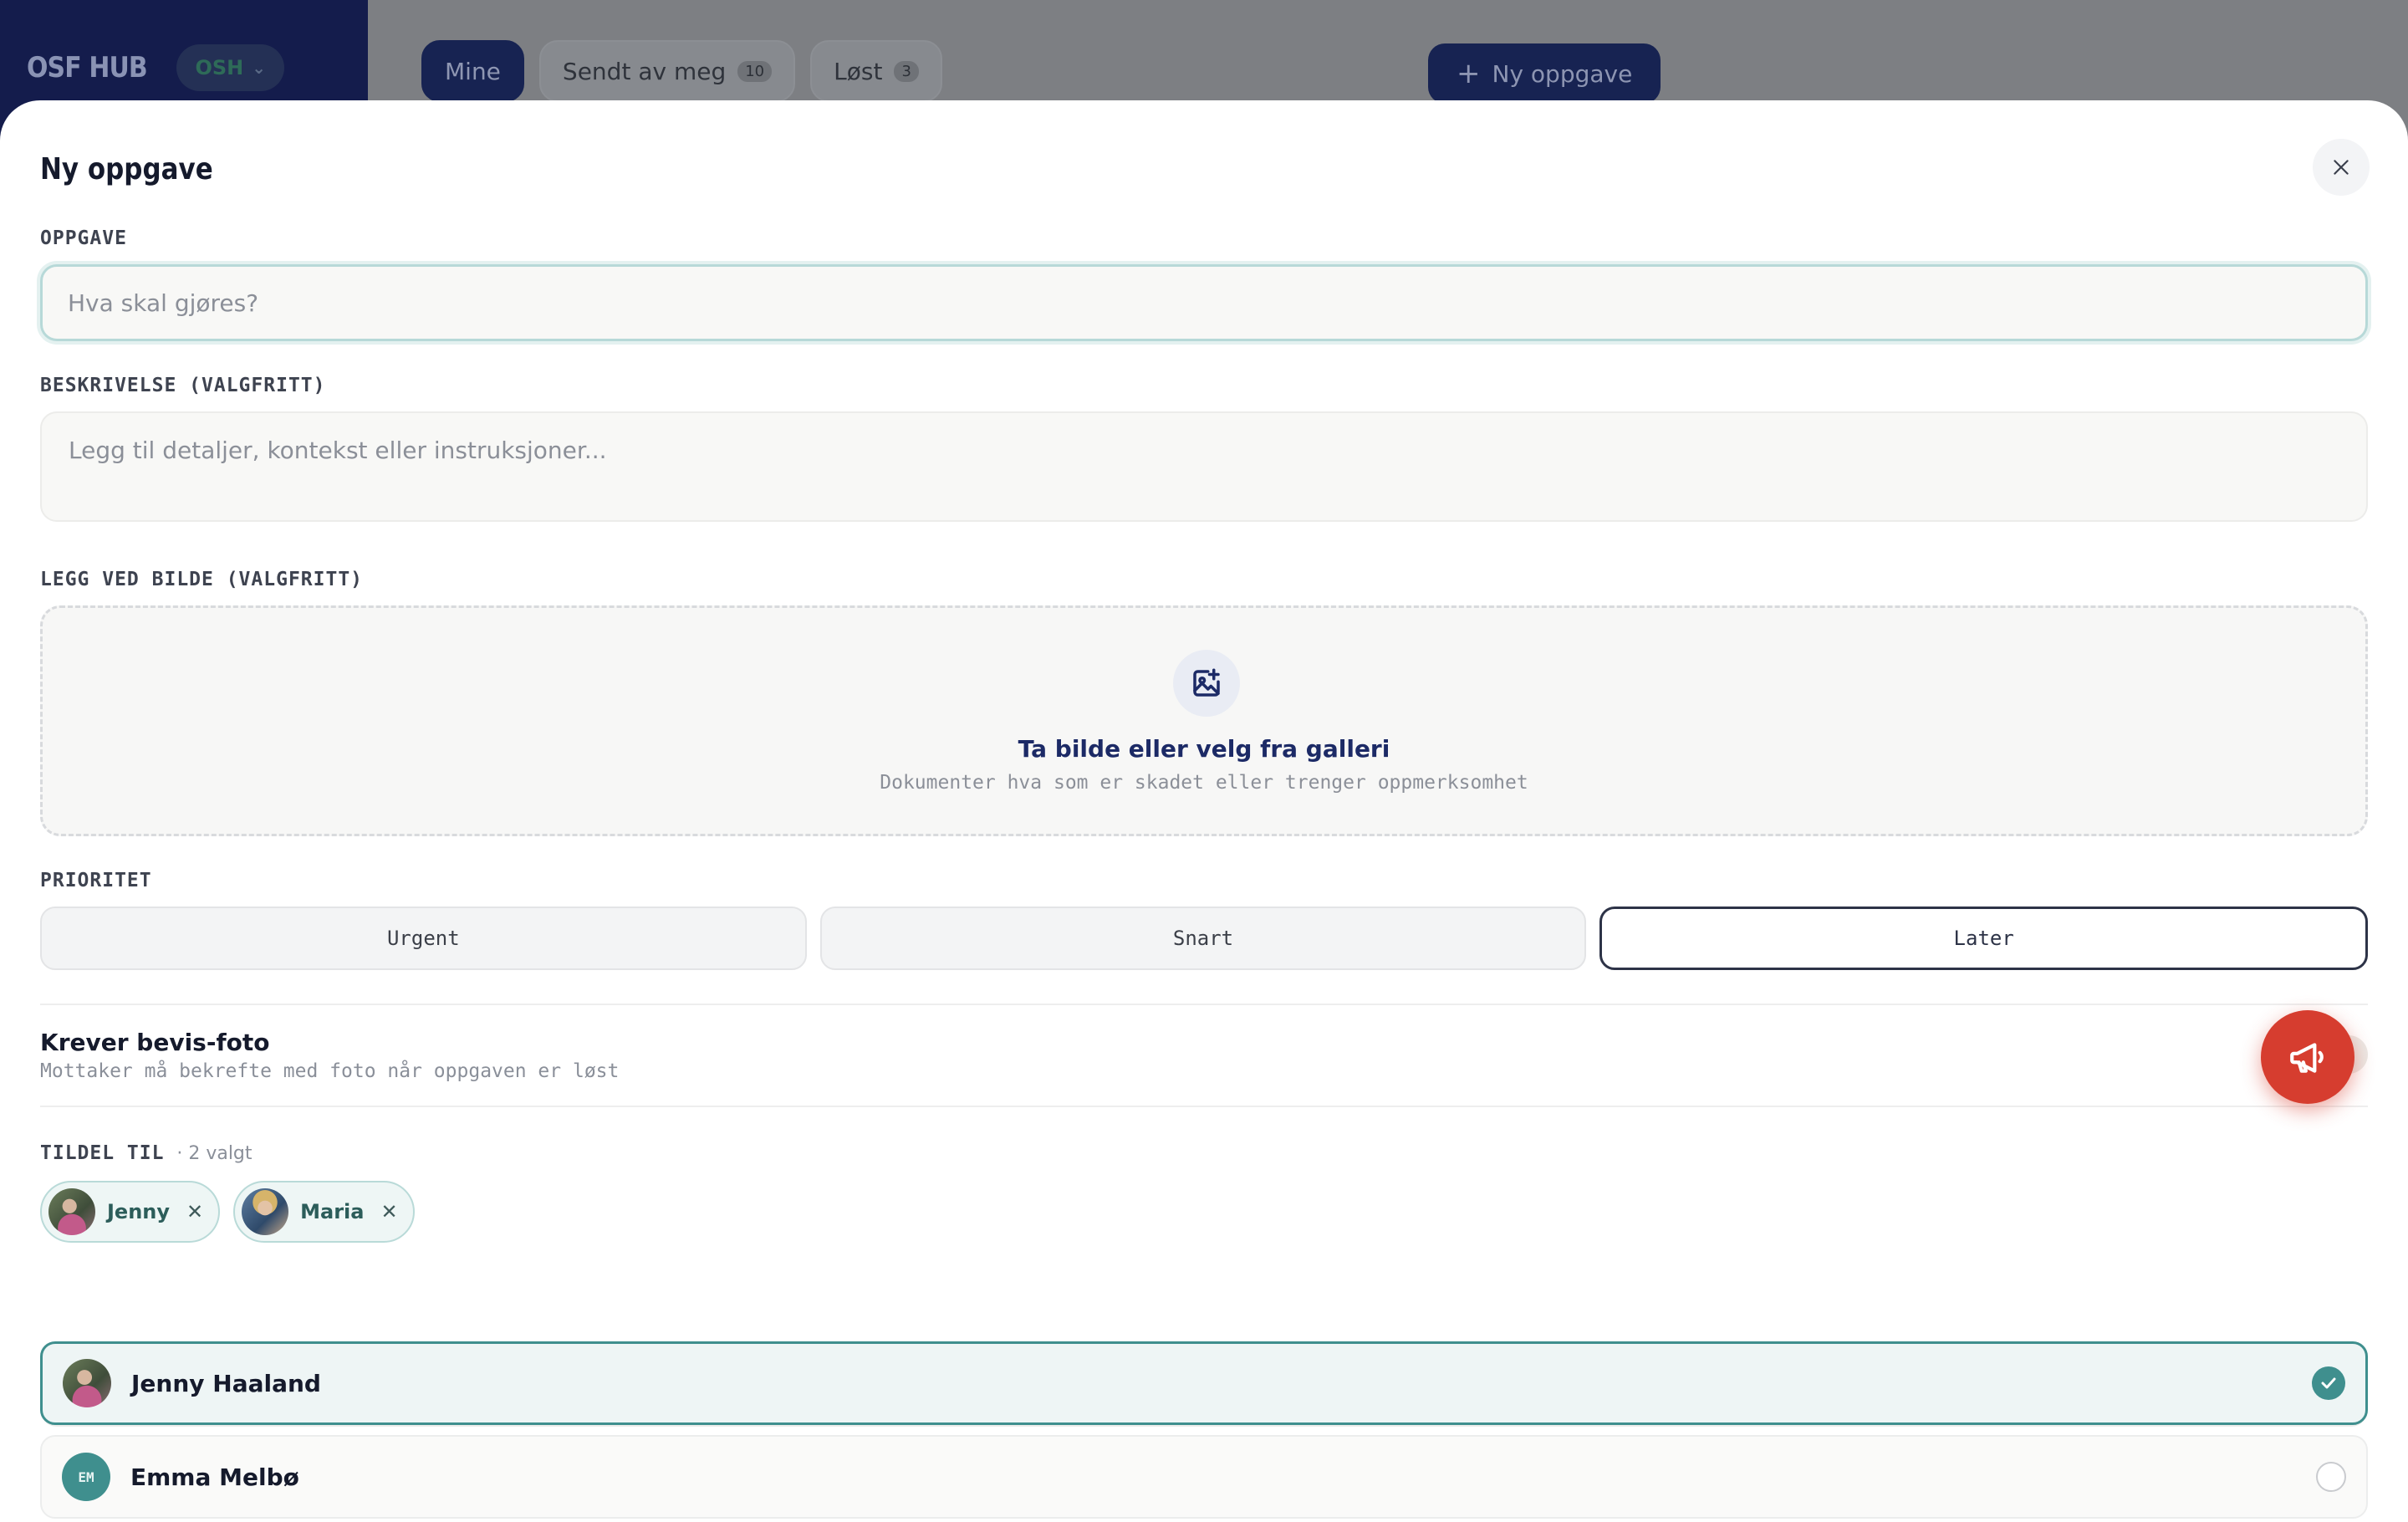  I want to click on assignee-chip: Jenny ✕, so click(130, 1212).